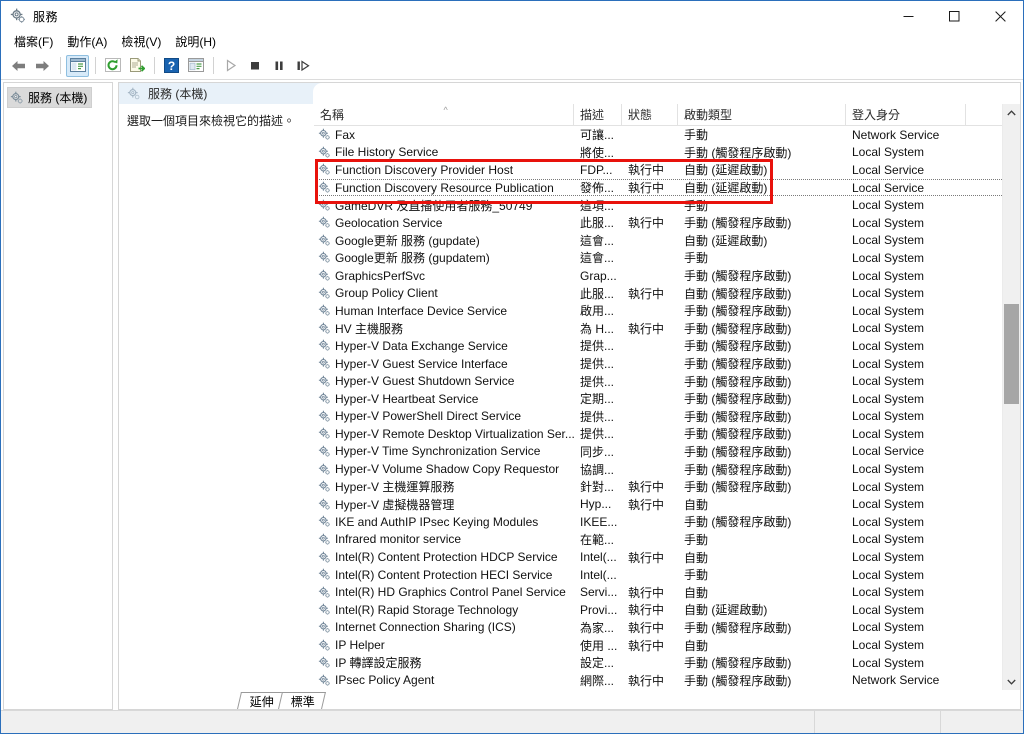 This screenshot has height=734, width=1024. What do you see at coordinates (18, 16) in the screenshot?
I see `services-gear-icon` at bounding box center [18, 16].